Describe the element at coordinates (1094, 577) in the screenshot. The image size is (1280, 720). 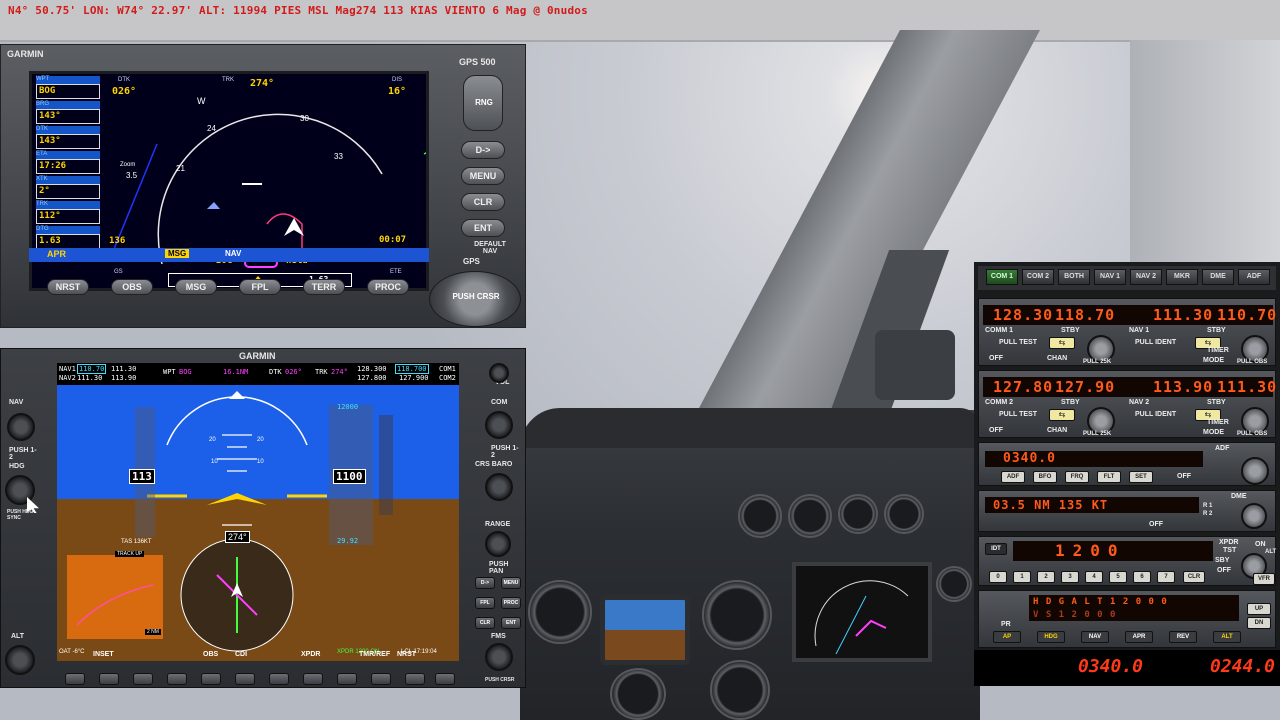
I see `xpdr-digit-4: 4` at that location.